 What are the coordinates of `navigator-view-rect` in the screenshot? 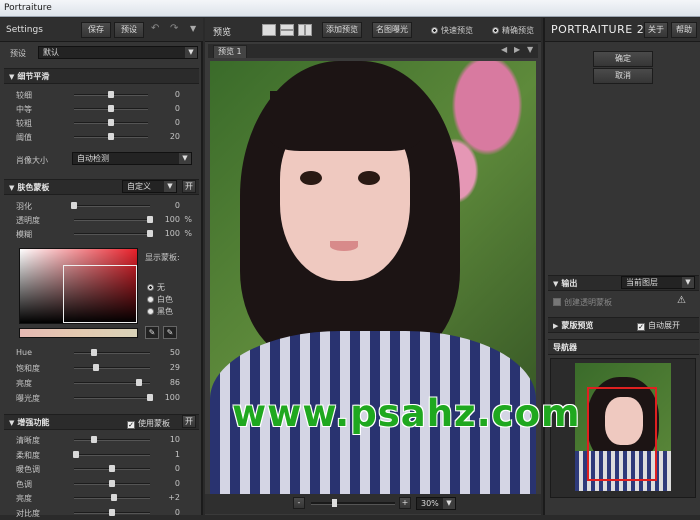 It's located at (622, 434).